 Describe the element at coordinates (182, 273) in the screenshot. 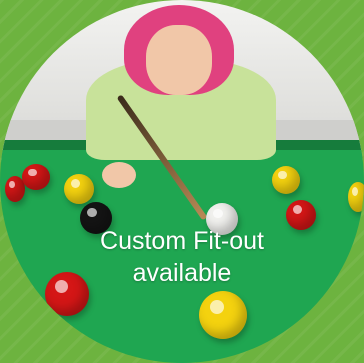

I see `caption-line-2: available` at that location.